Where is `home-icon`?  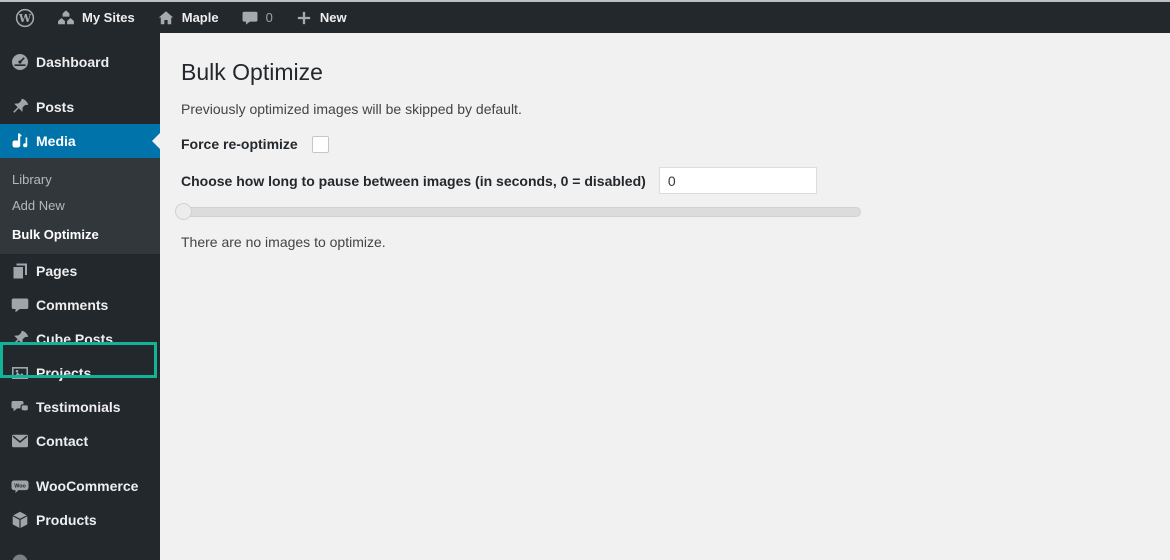
home-icon is located at coordinates (166, 18).